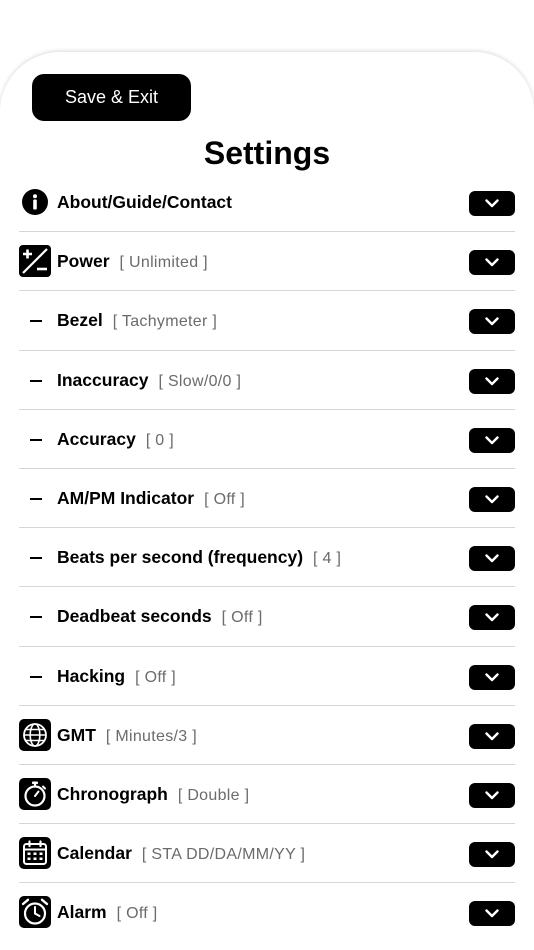 The height and width of the screenshot is (950, 534). I want to click on settings-row-calendar: Calendar [ STA DD/DA/MM/YY ], so click(267, 854).